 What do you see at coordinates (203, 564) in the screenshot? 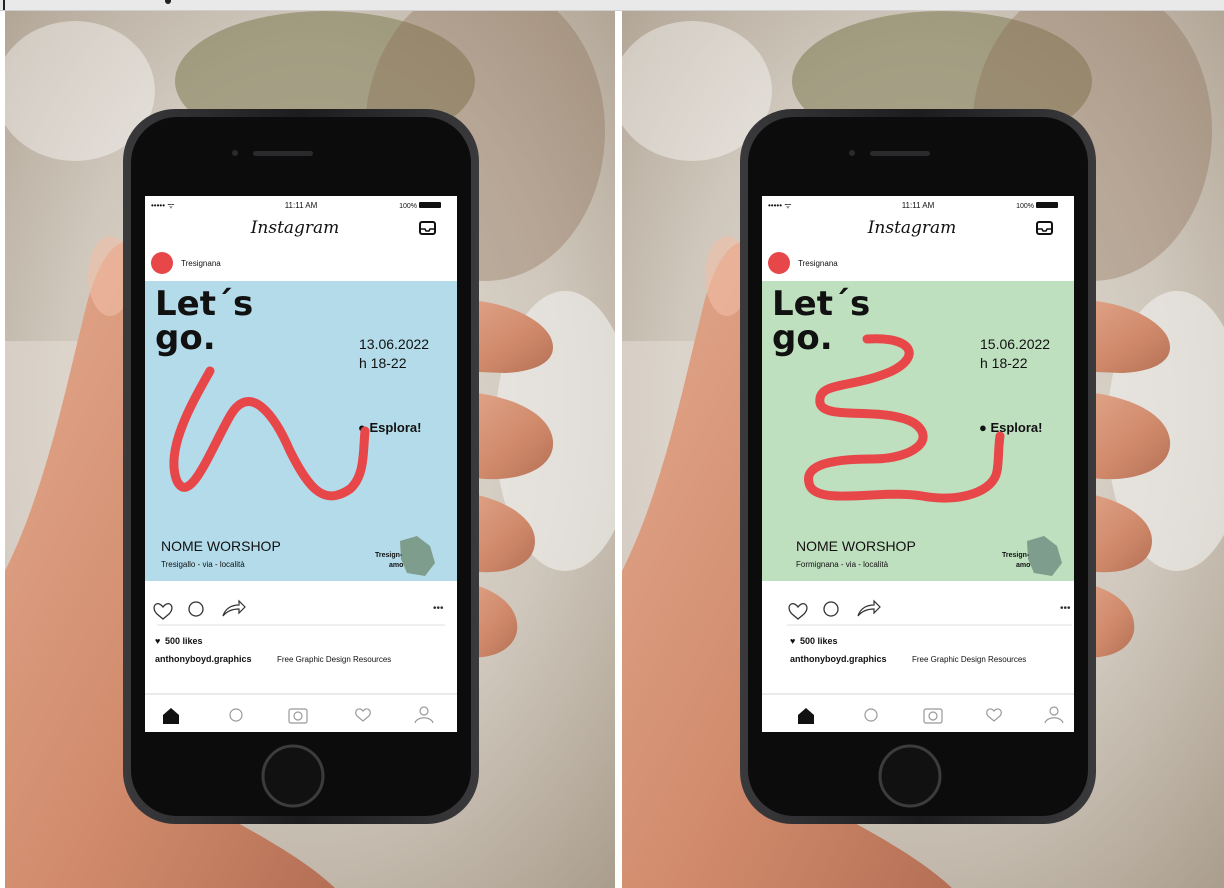
I see `post-location: Tresigallo - via - località` at bounding box center [203, 564].